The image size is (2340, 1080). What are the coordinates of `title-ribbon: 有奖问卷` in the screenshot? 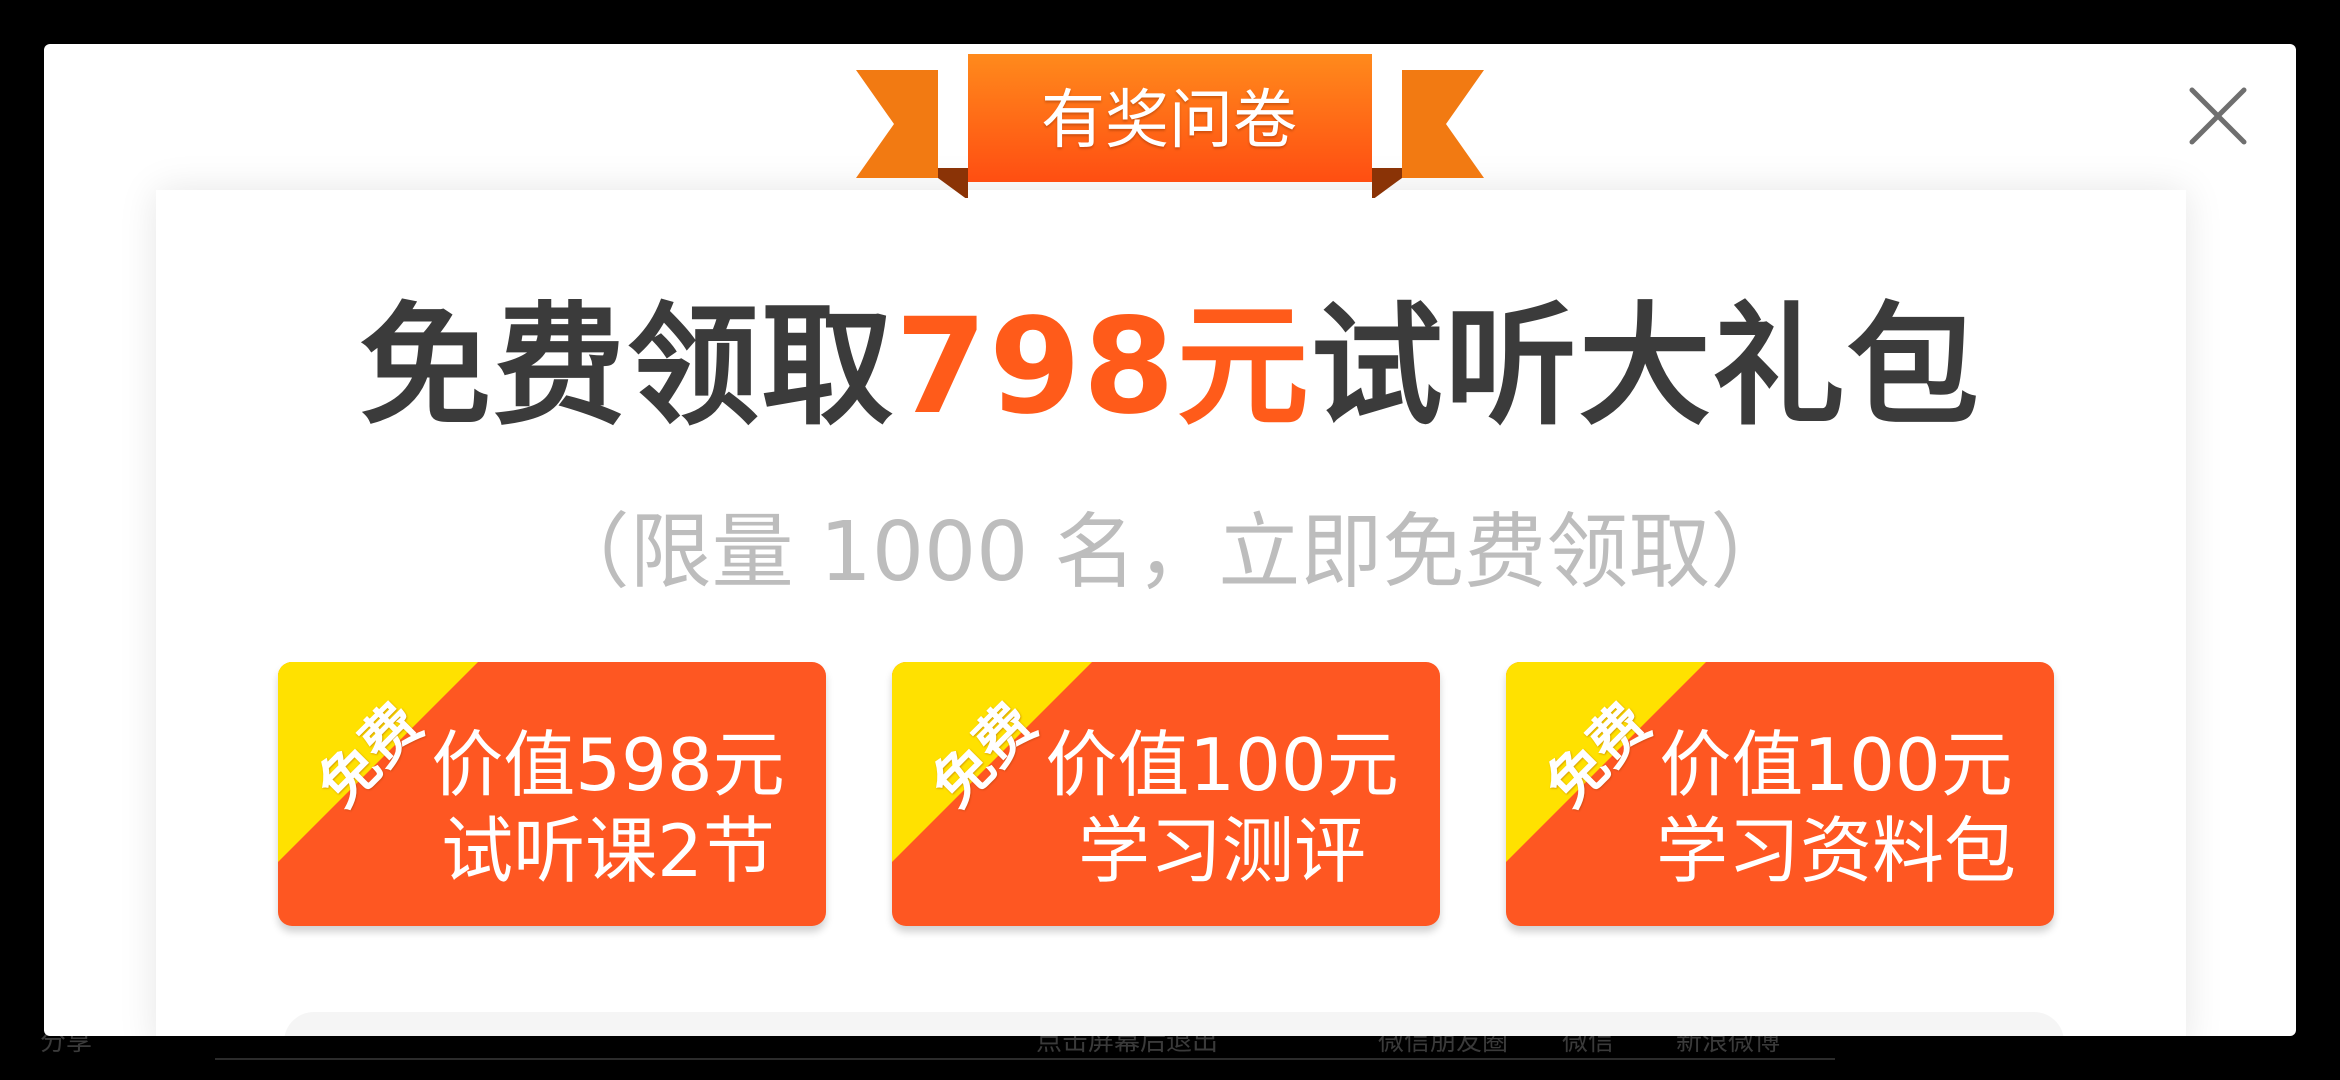 It's located at (1170, 124).